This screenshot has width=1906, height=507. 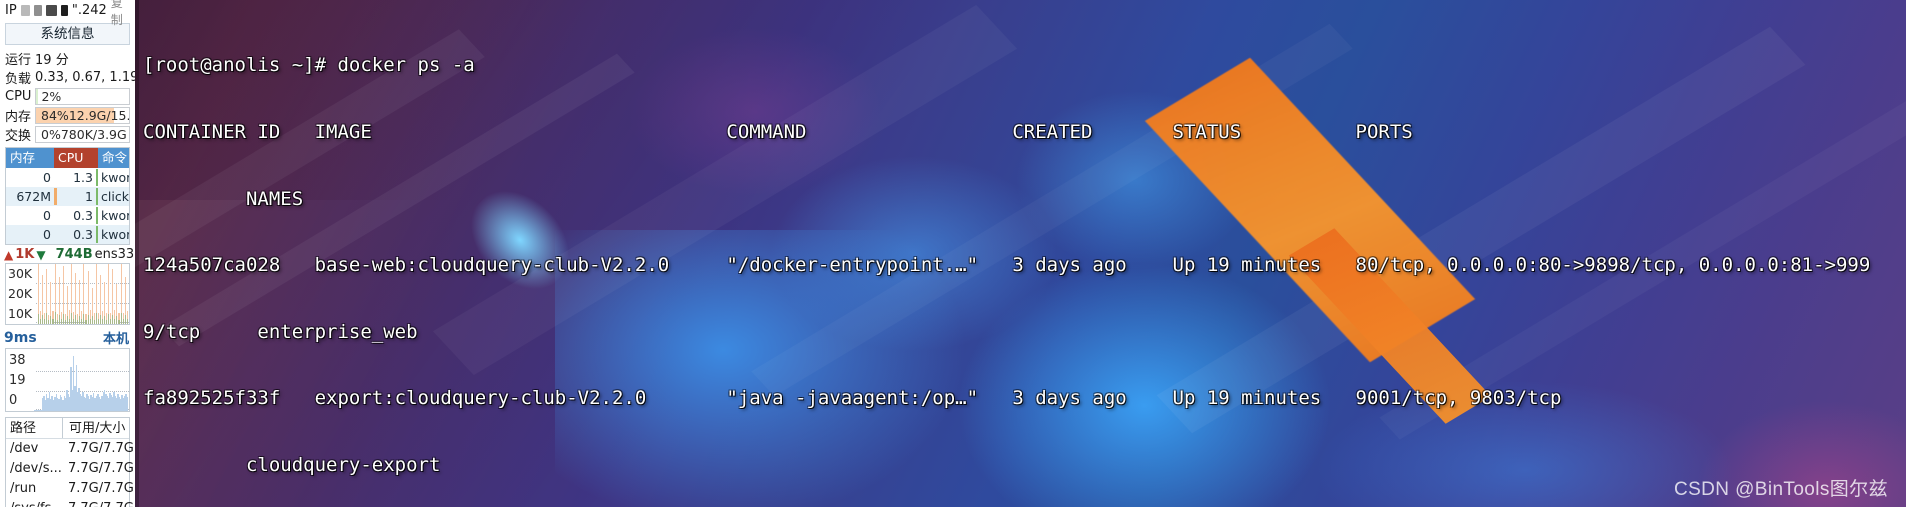 What do you see at coordinates (76, 158) in the screenshot?
I see `process-col-cpu: CPU` at bounding box center [76, 158].